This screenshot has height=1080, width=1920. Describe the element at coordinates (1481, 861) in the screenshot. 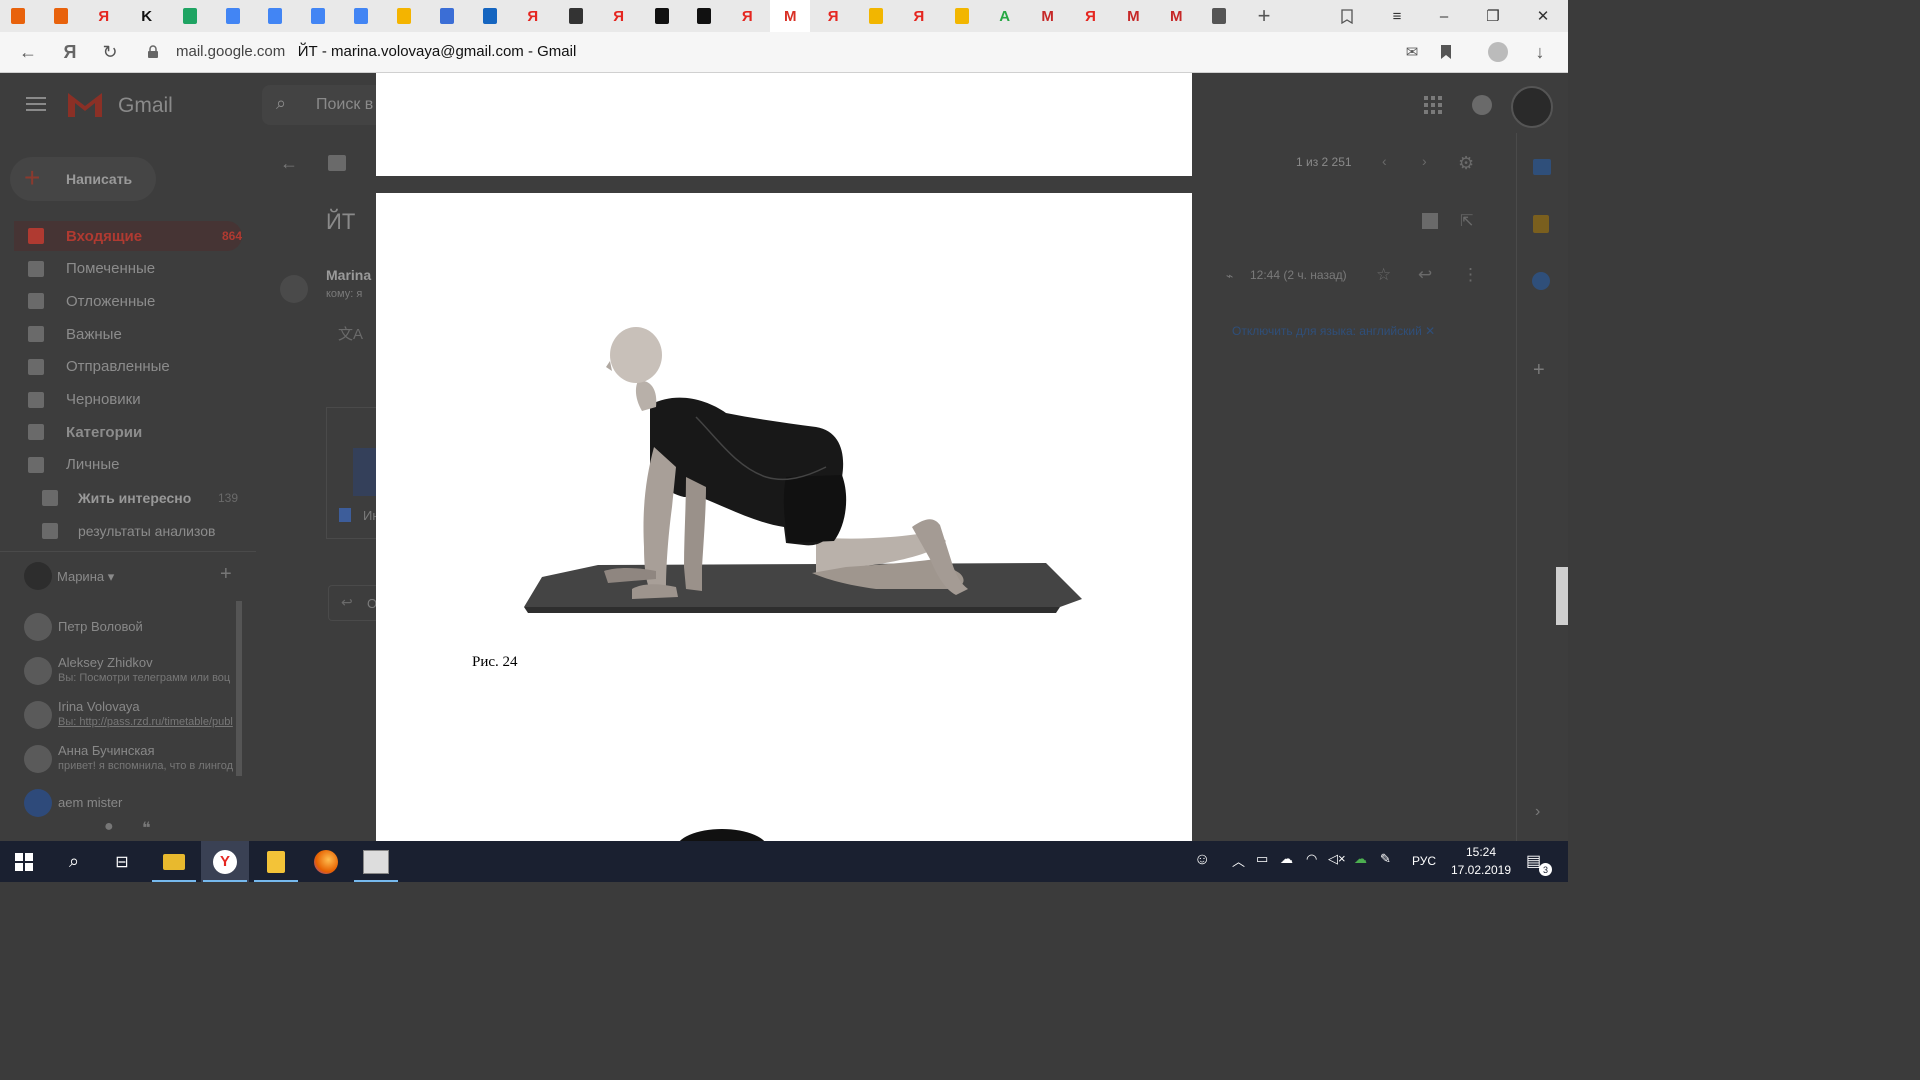

I see `clock: 15:24 17.02.2019` at that location.